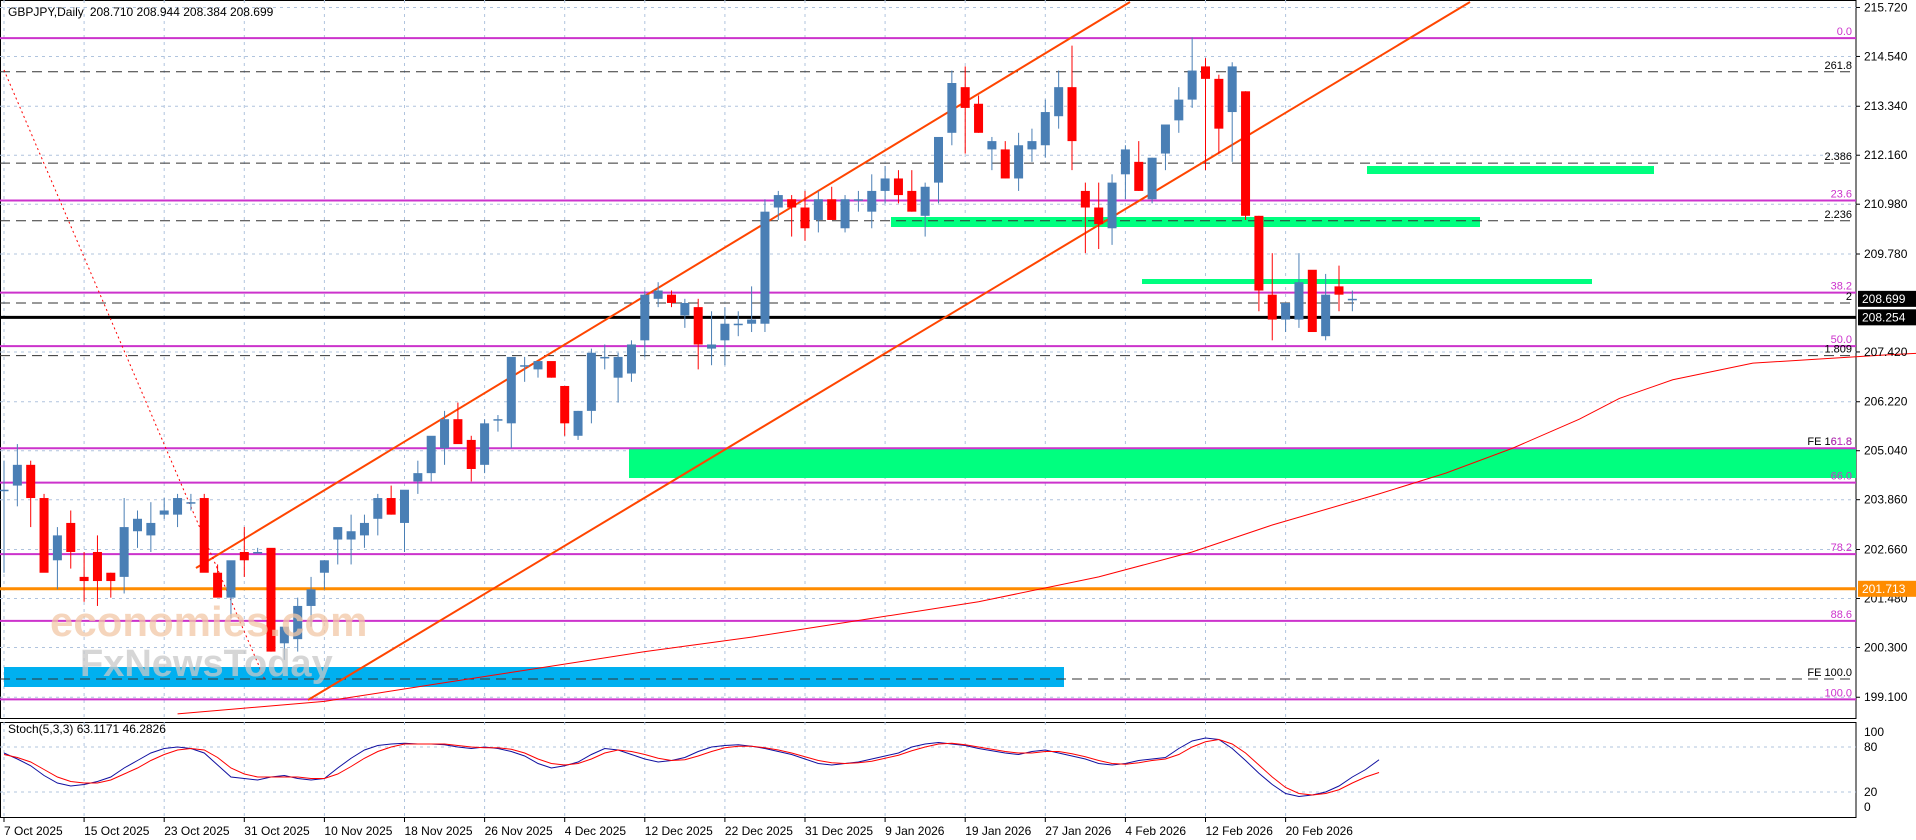 The height and width of the screenshot is (840, 1916). What do you see at coordinates (1838, 157) in the screenshot?
I see `expansion-level-label: 2.386` at bounding box center [1838, 157].